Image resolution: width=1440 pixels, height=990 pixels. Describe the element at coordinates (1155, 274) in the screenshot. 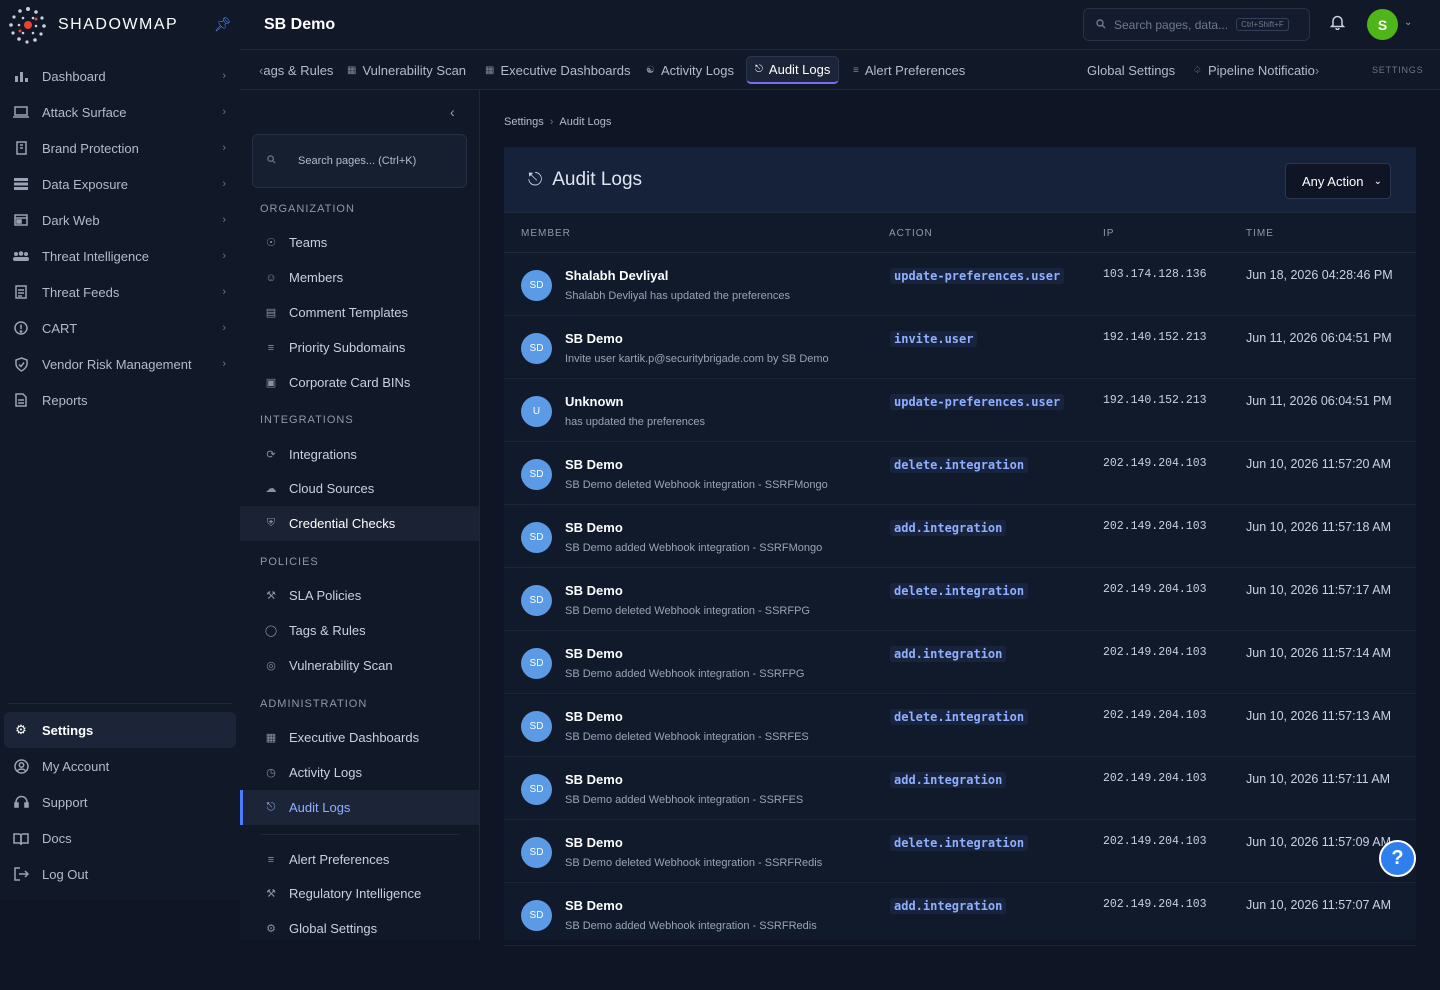

I see `ip-address: 103.174.128.136` at that location.